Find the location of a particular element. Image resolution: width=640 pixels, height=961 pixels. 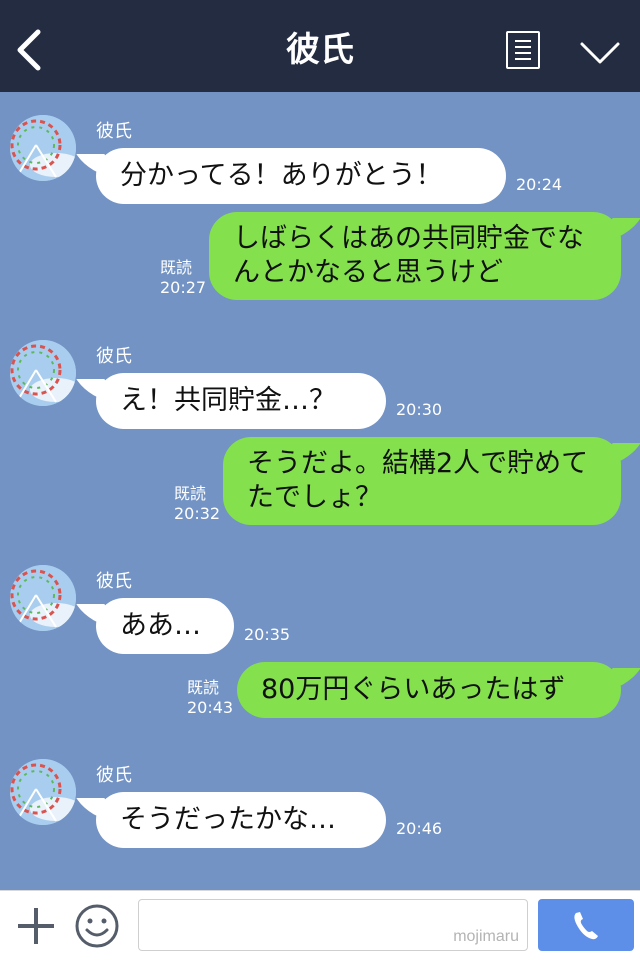

message-meta: 既読 20:32 is located at coordinates (197, 504).